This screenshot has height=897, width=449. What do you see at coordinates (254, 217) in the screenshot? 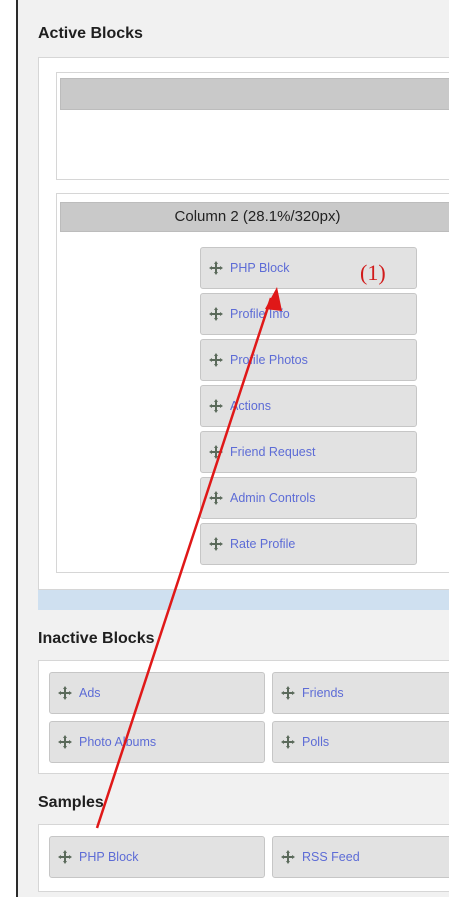
I see `column-2-header: Column 2 (28.1%/320px)` at bounding box center [254, 217].